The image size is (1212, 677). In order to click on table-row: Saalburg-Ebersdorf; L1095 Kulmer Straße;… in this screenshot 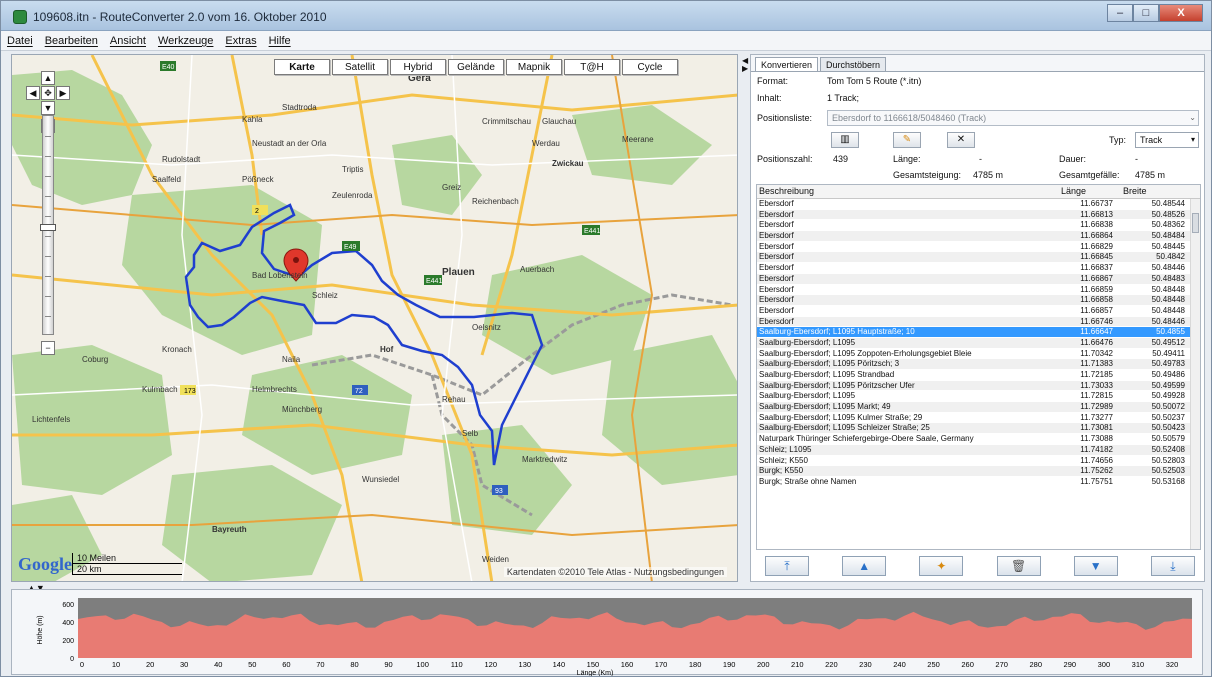, I will do `click(978, 418)`.